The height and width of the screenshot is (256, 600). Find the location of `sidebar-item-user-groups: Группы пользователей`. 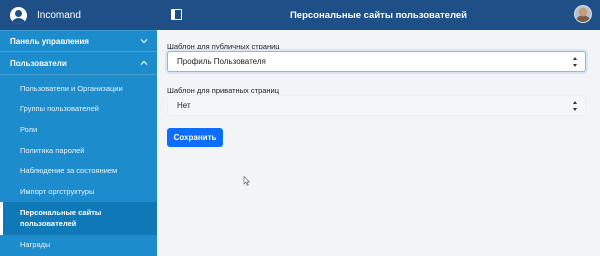

sidebar-item-user-groups: Группы пользователей is located at coordinates (78, 109).